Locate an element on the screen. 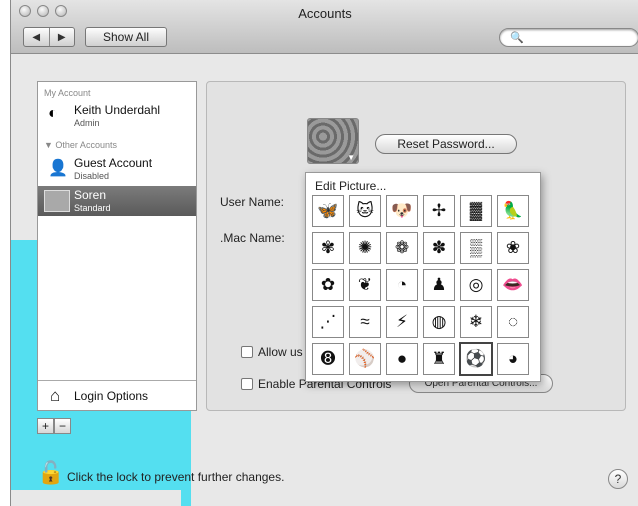 The image size is (638, 506). parental-controls-checkbox is located at coordinates (247, 384).